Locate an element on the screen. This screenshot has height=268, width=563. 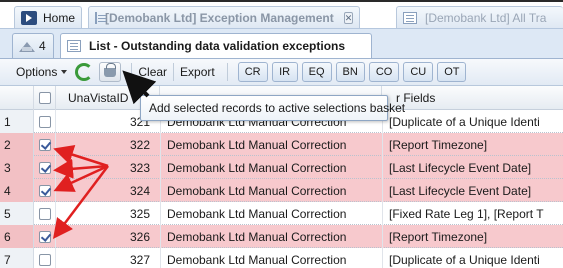
tab-home: Home is located at coordinates (48, 17).